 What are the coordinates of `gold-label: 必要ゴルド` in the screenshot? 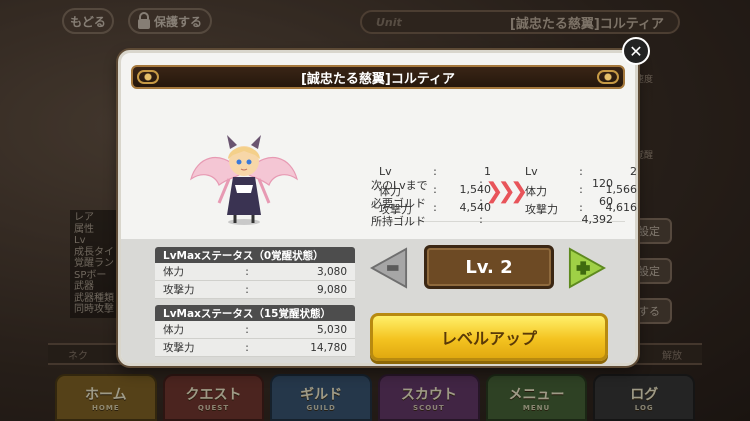 It's located at (398, 203).